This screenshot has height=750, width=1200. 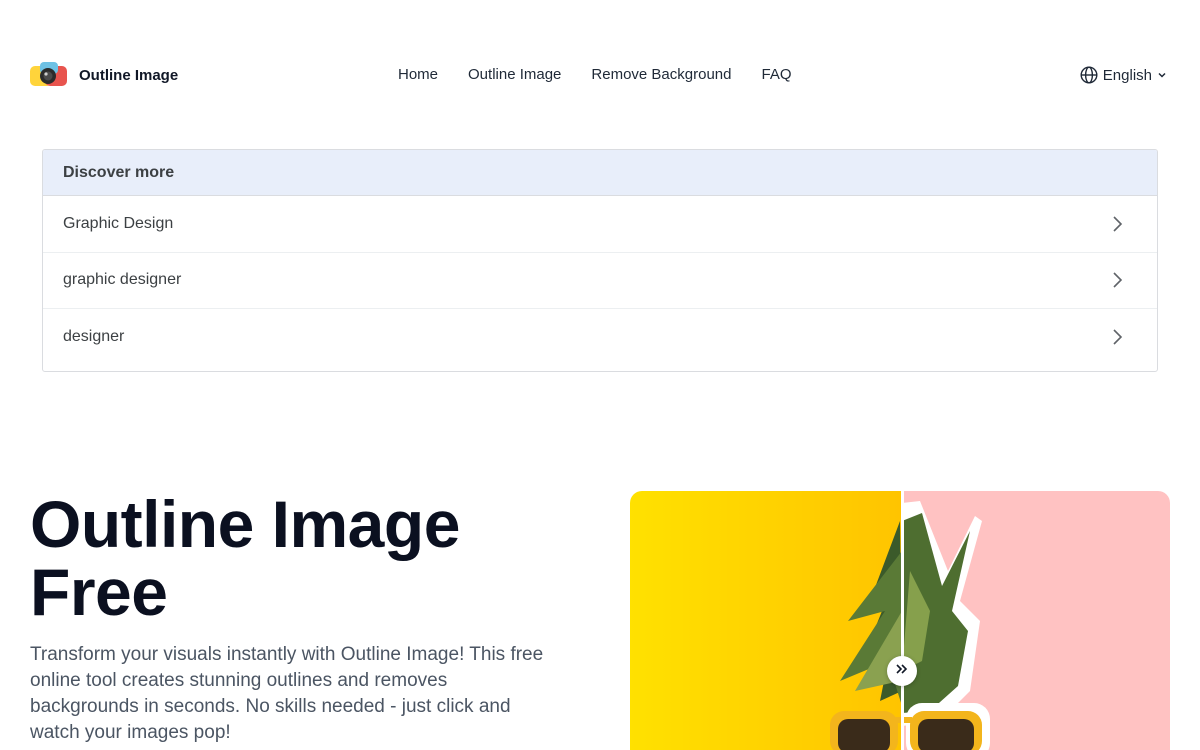 I want to click on hero-title-line1: Outline Image, so click(x=245, y=524).